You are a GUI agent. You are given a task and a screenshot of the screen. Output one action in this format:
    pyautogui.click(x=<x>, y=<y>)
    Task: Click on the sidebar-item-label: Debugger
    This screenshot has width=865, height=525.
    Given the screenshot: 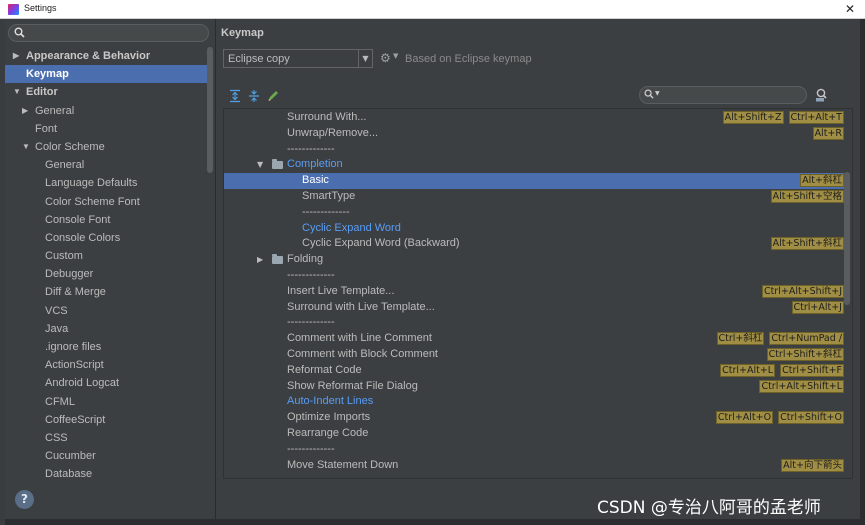 What is the action you would take?
    pyautogui.click(x=69, y=274)
    